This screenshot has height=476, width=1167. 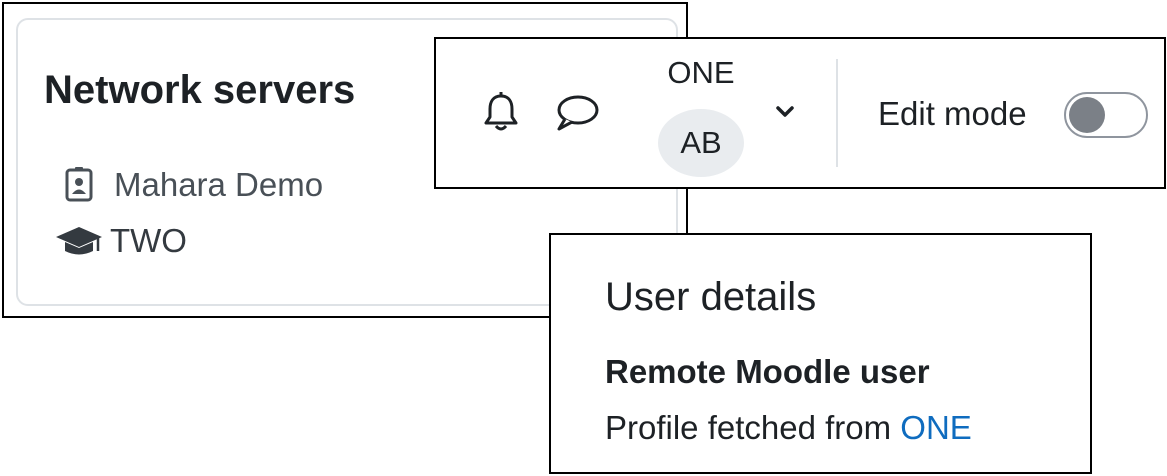 I want to click on edit-mode-label: Edit mode, so click(x=952, y=113).